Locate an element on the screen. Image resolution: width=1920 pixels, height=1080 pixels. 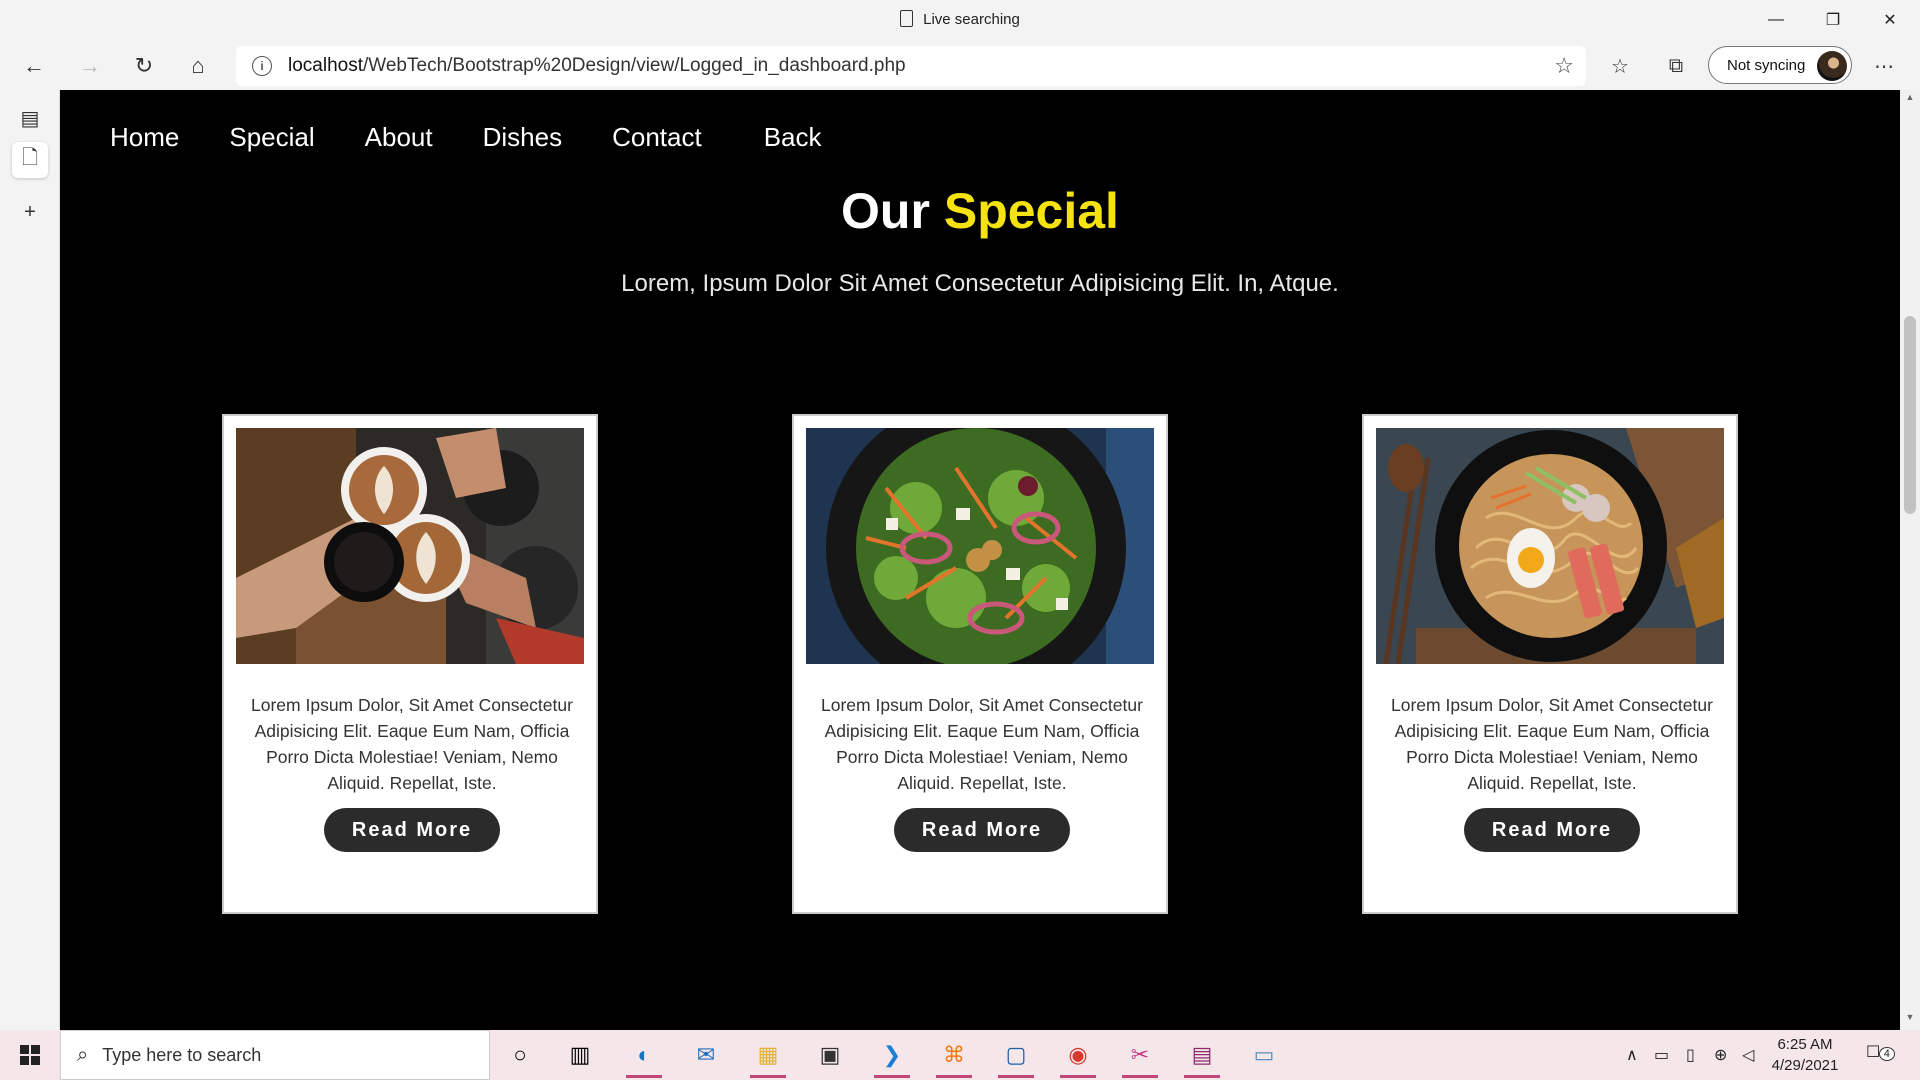
vertical-tabs-sidebar: ▤ 🗋 + is located at coordinates (30, 560).